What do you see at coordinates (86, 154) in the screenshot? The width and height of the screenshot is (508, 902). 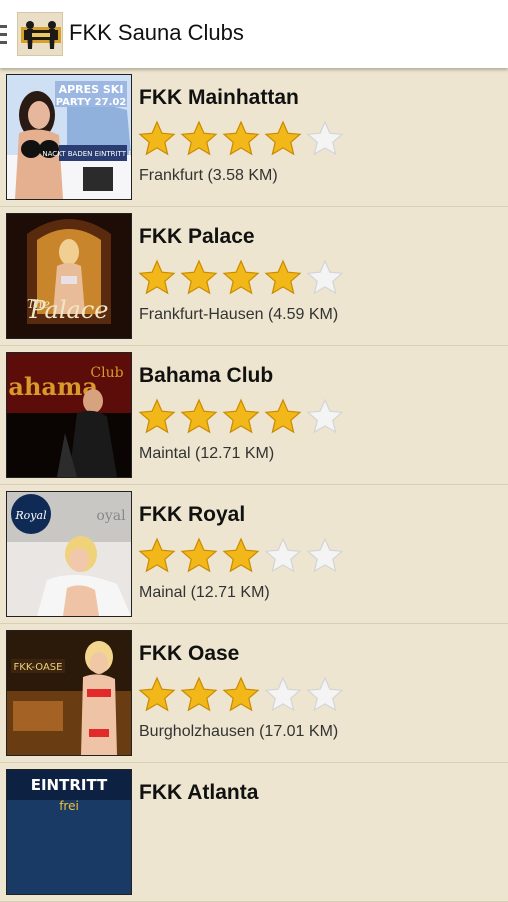 I see `svg-text: NACKT BADEN EINTRITT FREI` at bounding box center [86, 154].